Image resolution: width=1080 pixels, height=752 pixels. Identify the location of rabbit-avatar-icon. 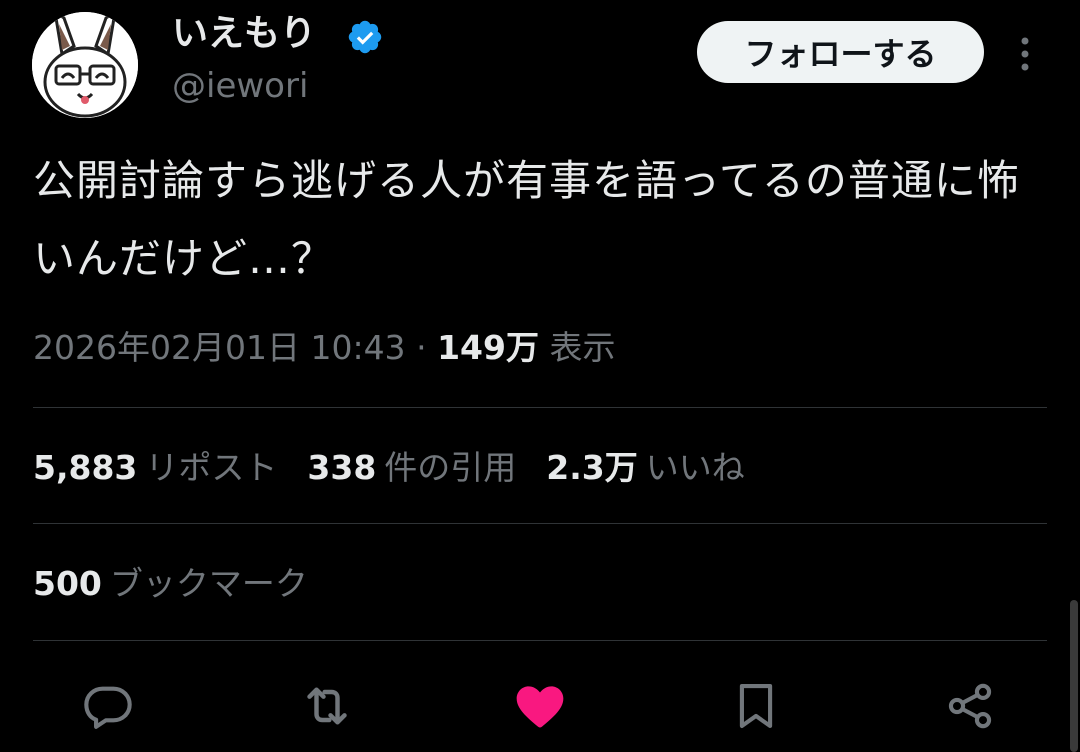
(85, 65).